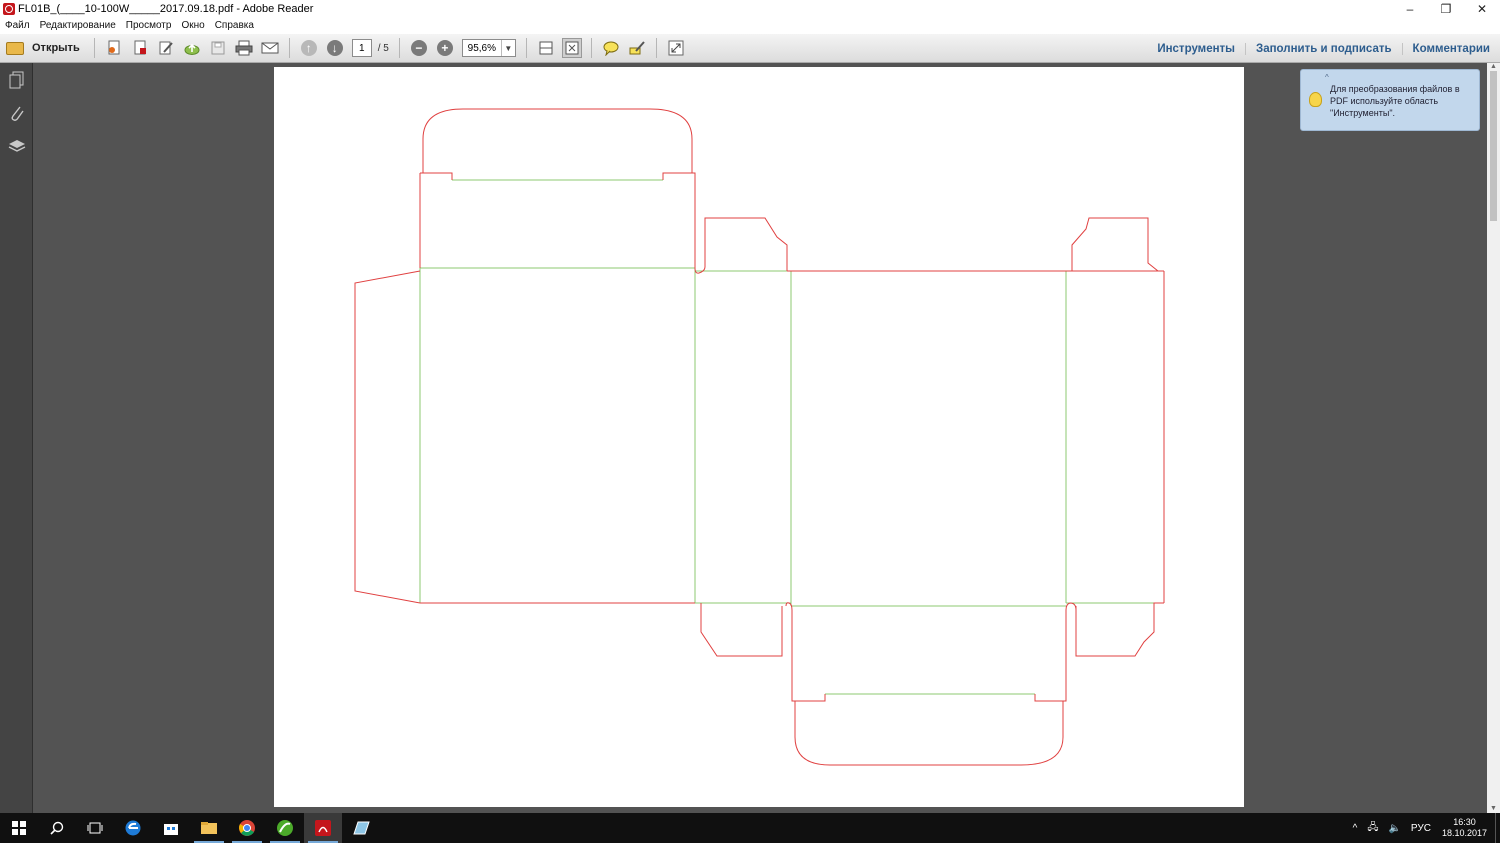 The image size is (1500, 843). I want to click on fit-page-icon, so click(571, 48).